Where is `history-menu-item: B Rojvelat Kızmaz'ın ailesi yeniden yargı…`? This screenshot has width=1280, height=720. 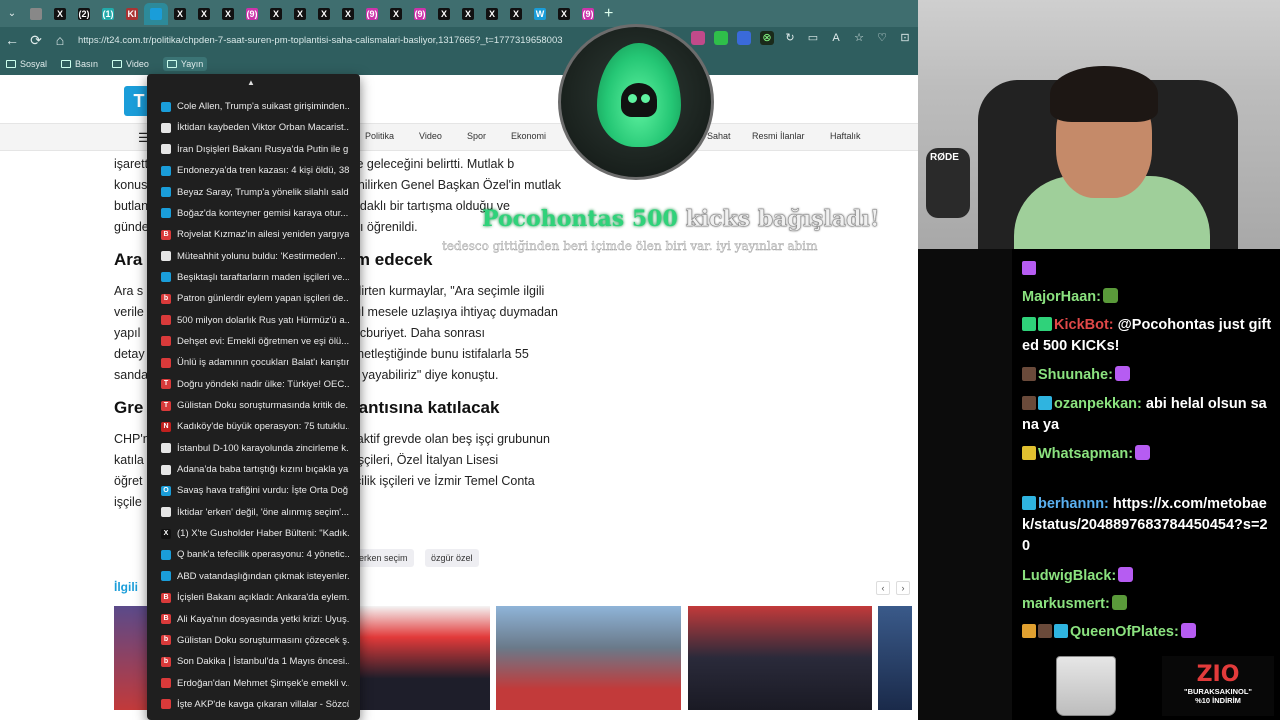 history-menu-item: B Rojvelat Kızmaz'ın ailesi yeniden yargı… is located at coordinates (253, 234).